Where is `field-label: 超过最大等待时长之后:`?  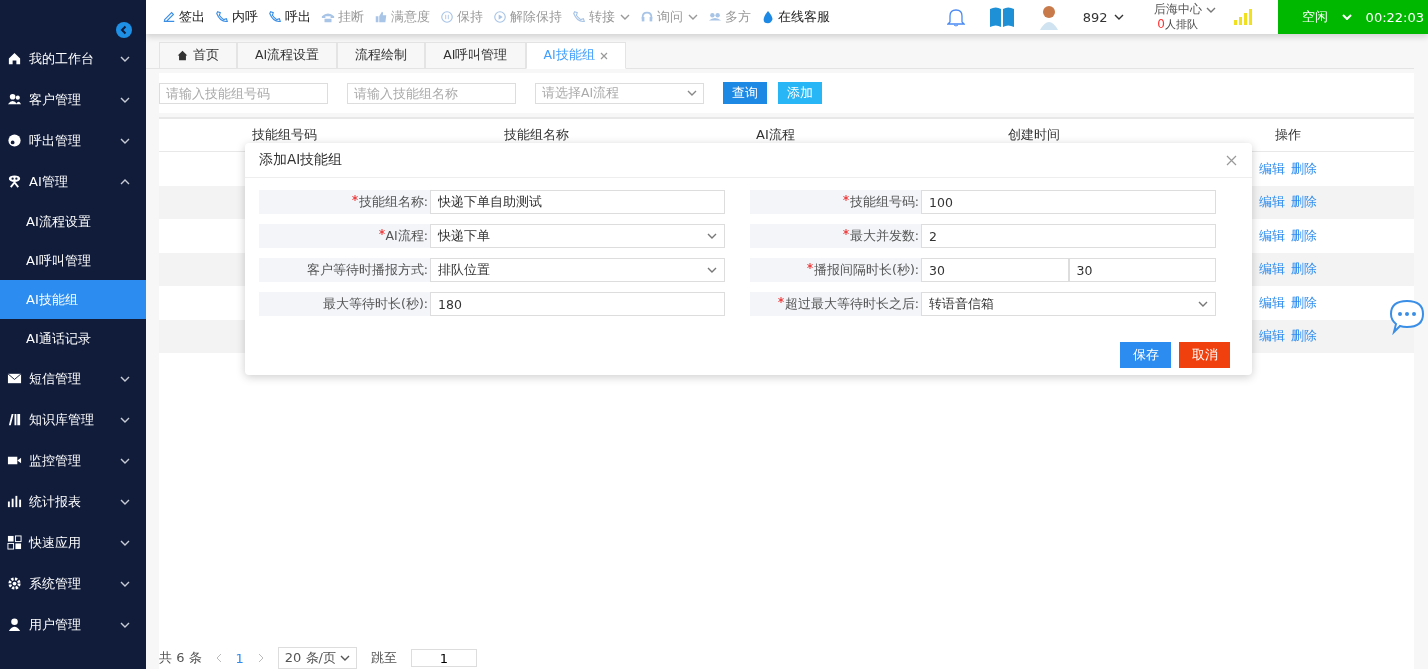 field-label: 超过最大等待时长之后: is located at coordinates (835, 304).